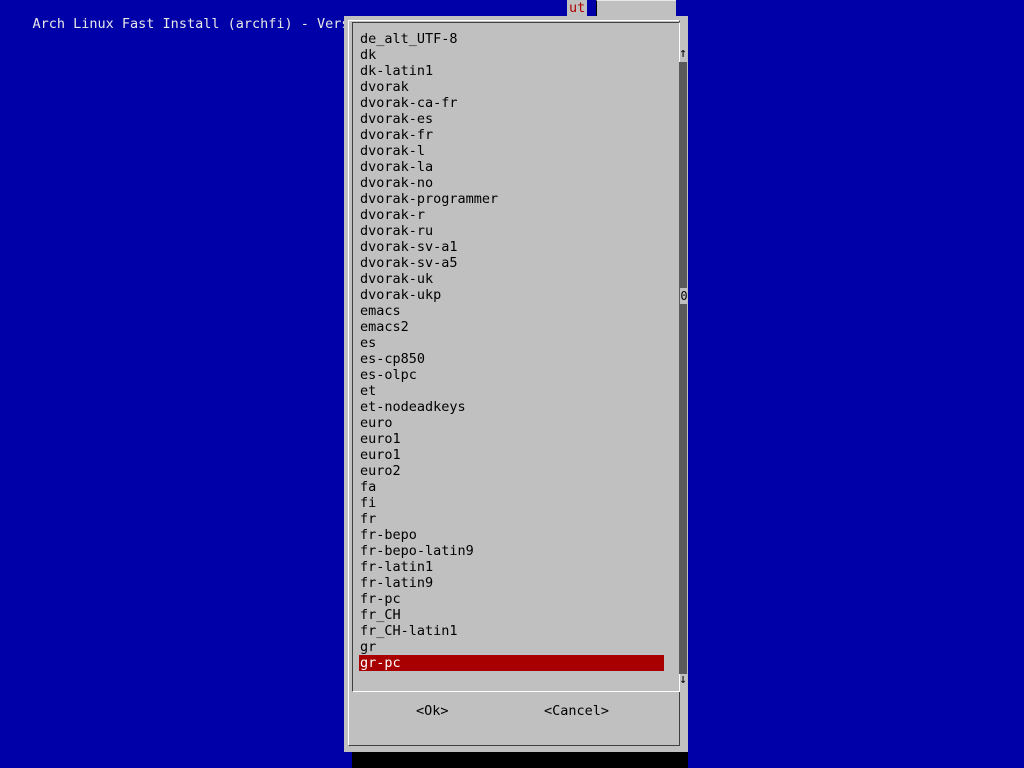  Describe the element at coordinates (511, 631) in the screenshot. I see `keymap-item: fr_CH-latin1` at that location.